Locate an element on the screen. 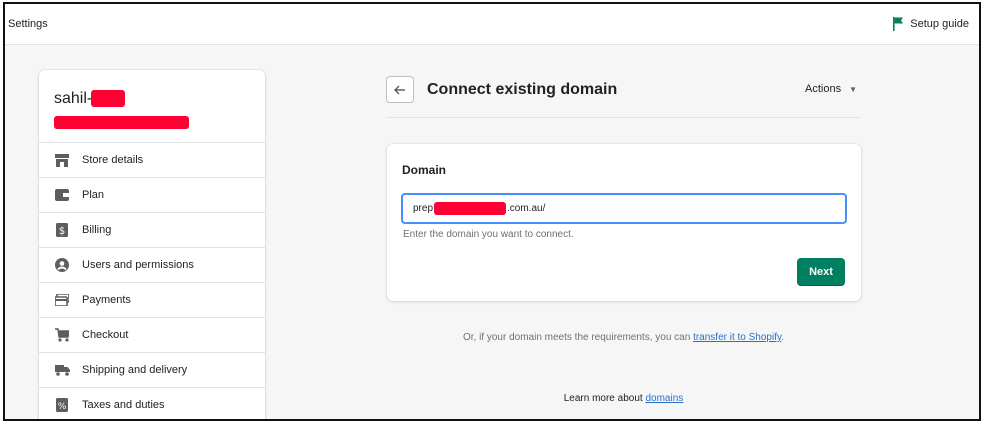 This screenshot has height=424, width=984. sidebar-item-taxes: % Taxes and duties is located at coordinates (152, 403).